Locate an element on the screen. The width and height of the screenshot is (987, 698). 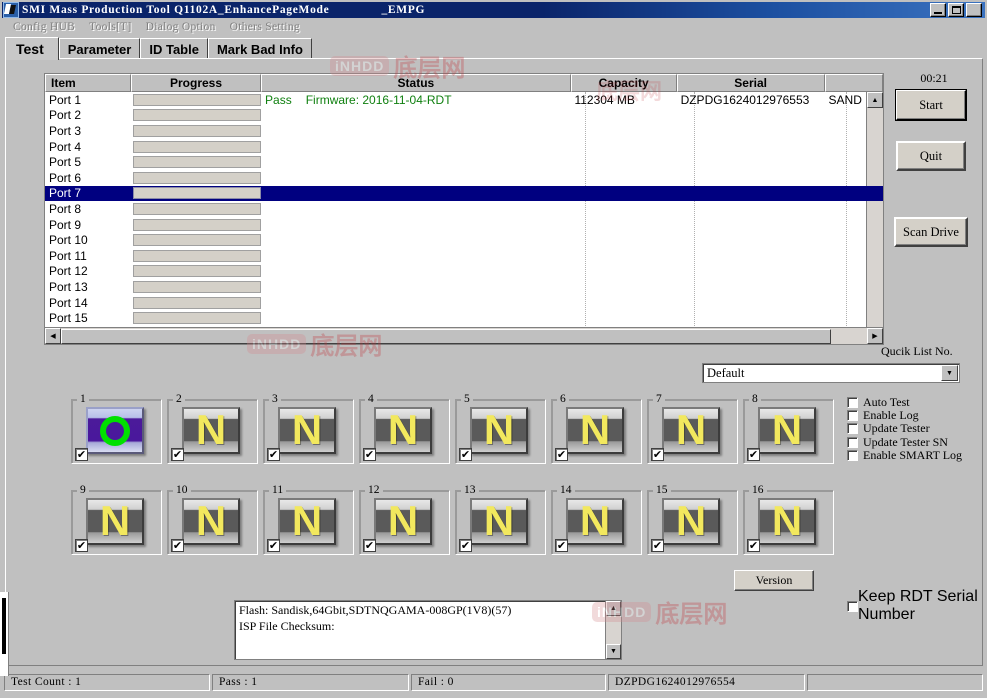
menu-item-tools: Tools[T] is located at coordinates (110, 27).